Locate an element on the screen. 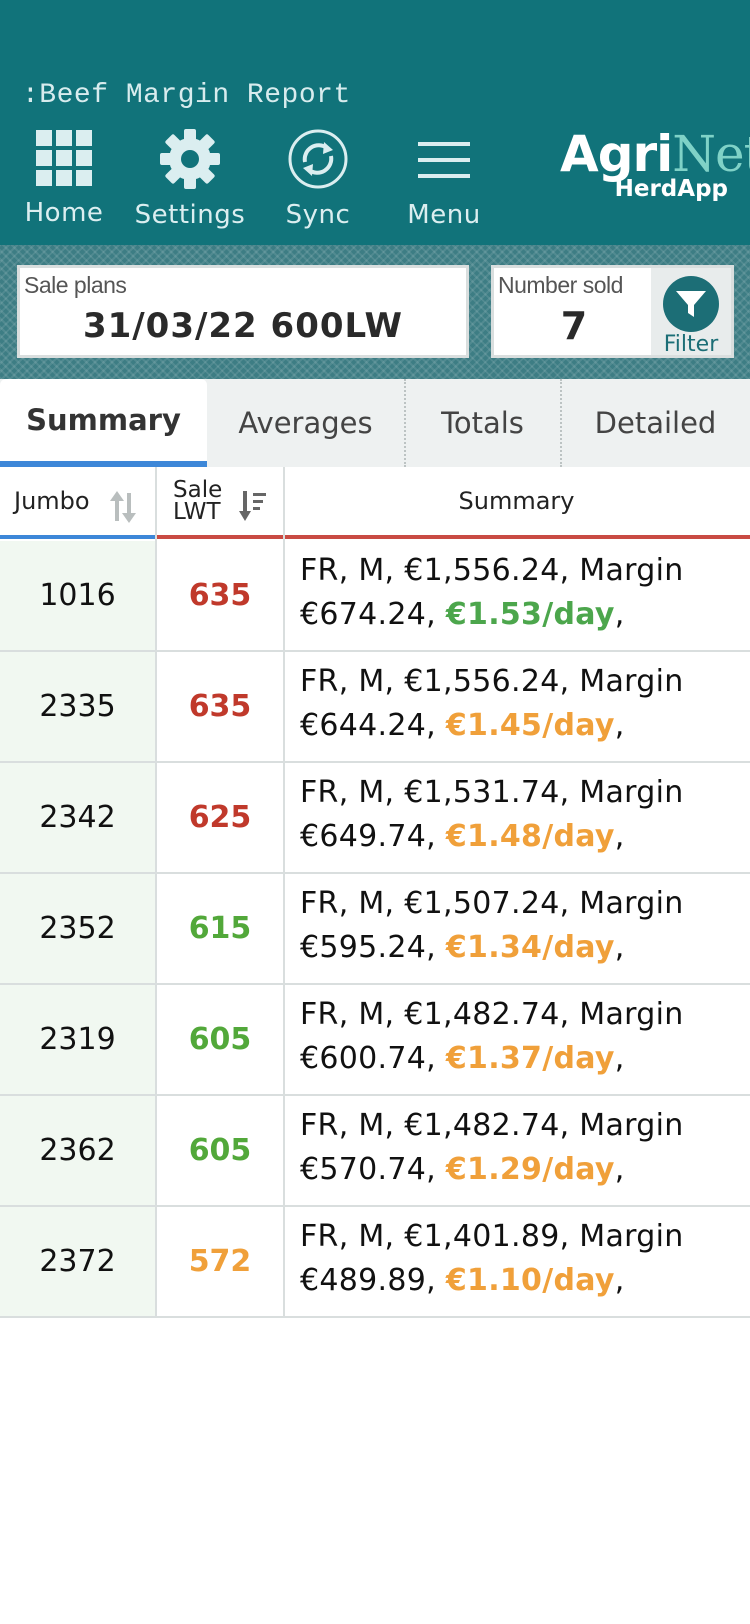 The image size is (750, 1624). jumbo-cell: 2372 is located at coordinates (77, 1261).